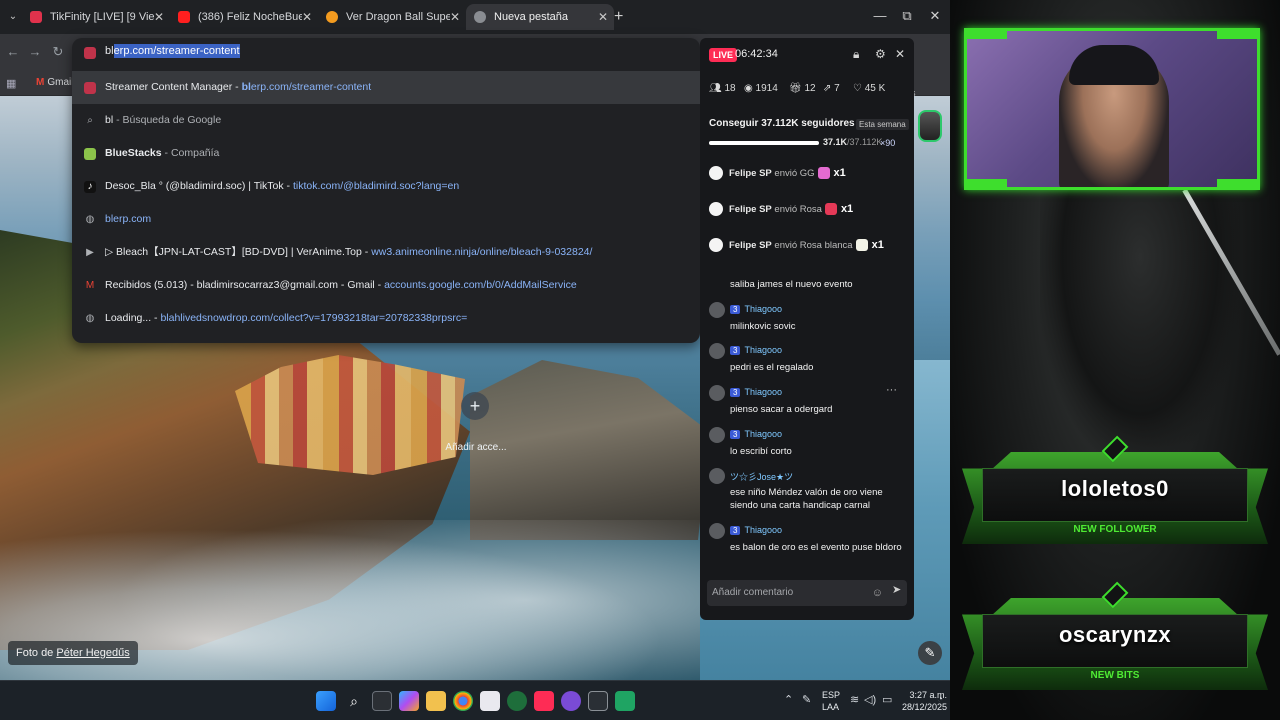 This screenshot has width=1280, height=720. I want to click on chat-username: Thiagooo, so click(763, 434).